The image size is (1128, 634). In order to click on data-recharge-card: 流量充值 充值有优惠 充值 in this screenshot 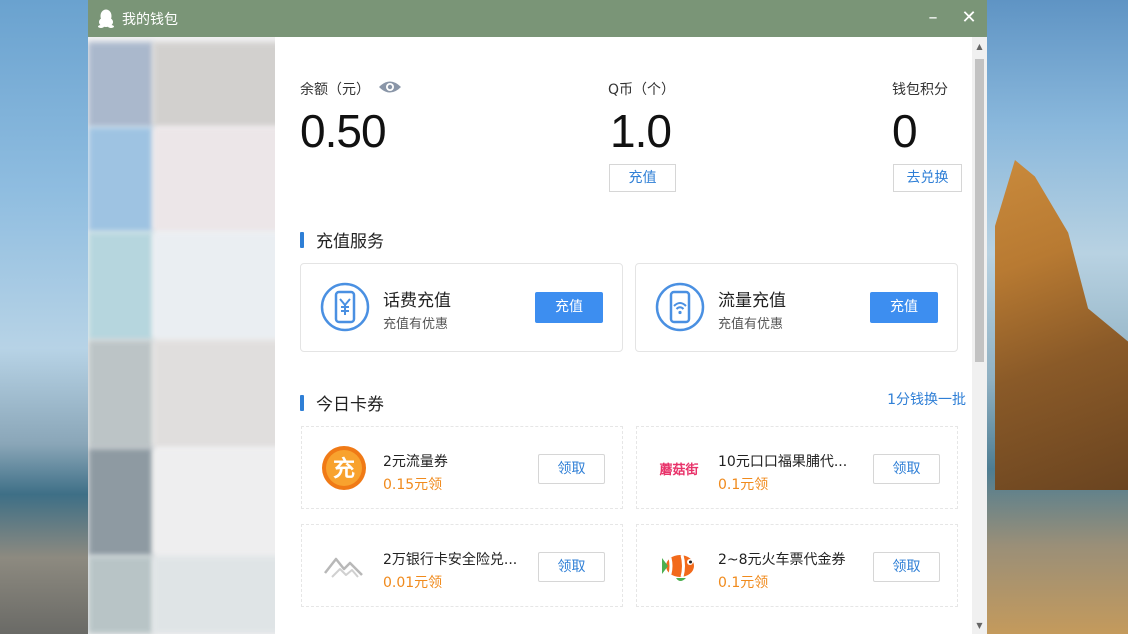, I will do `click(796, 307)`.